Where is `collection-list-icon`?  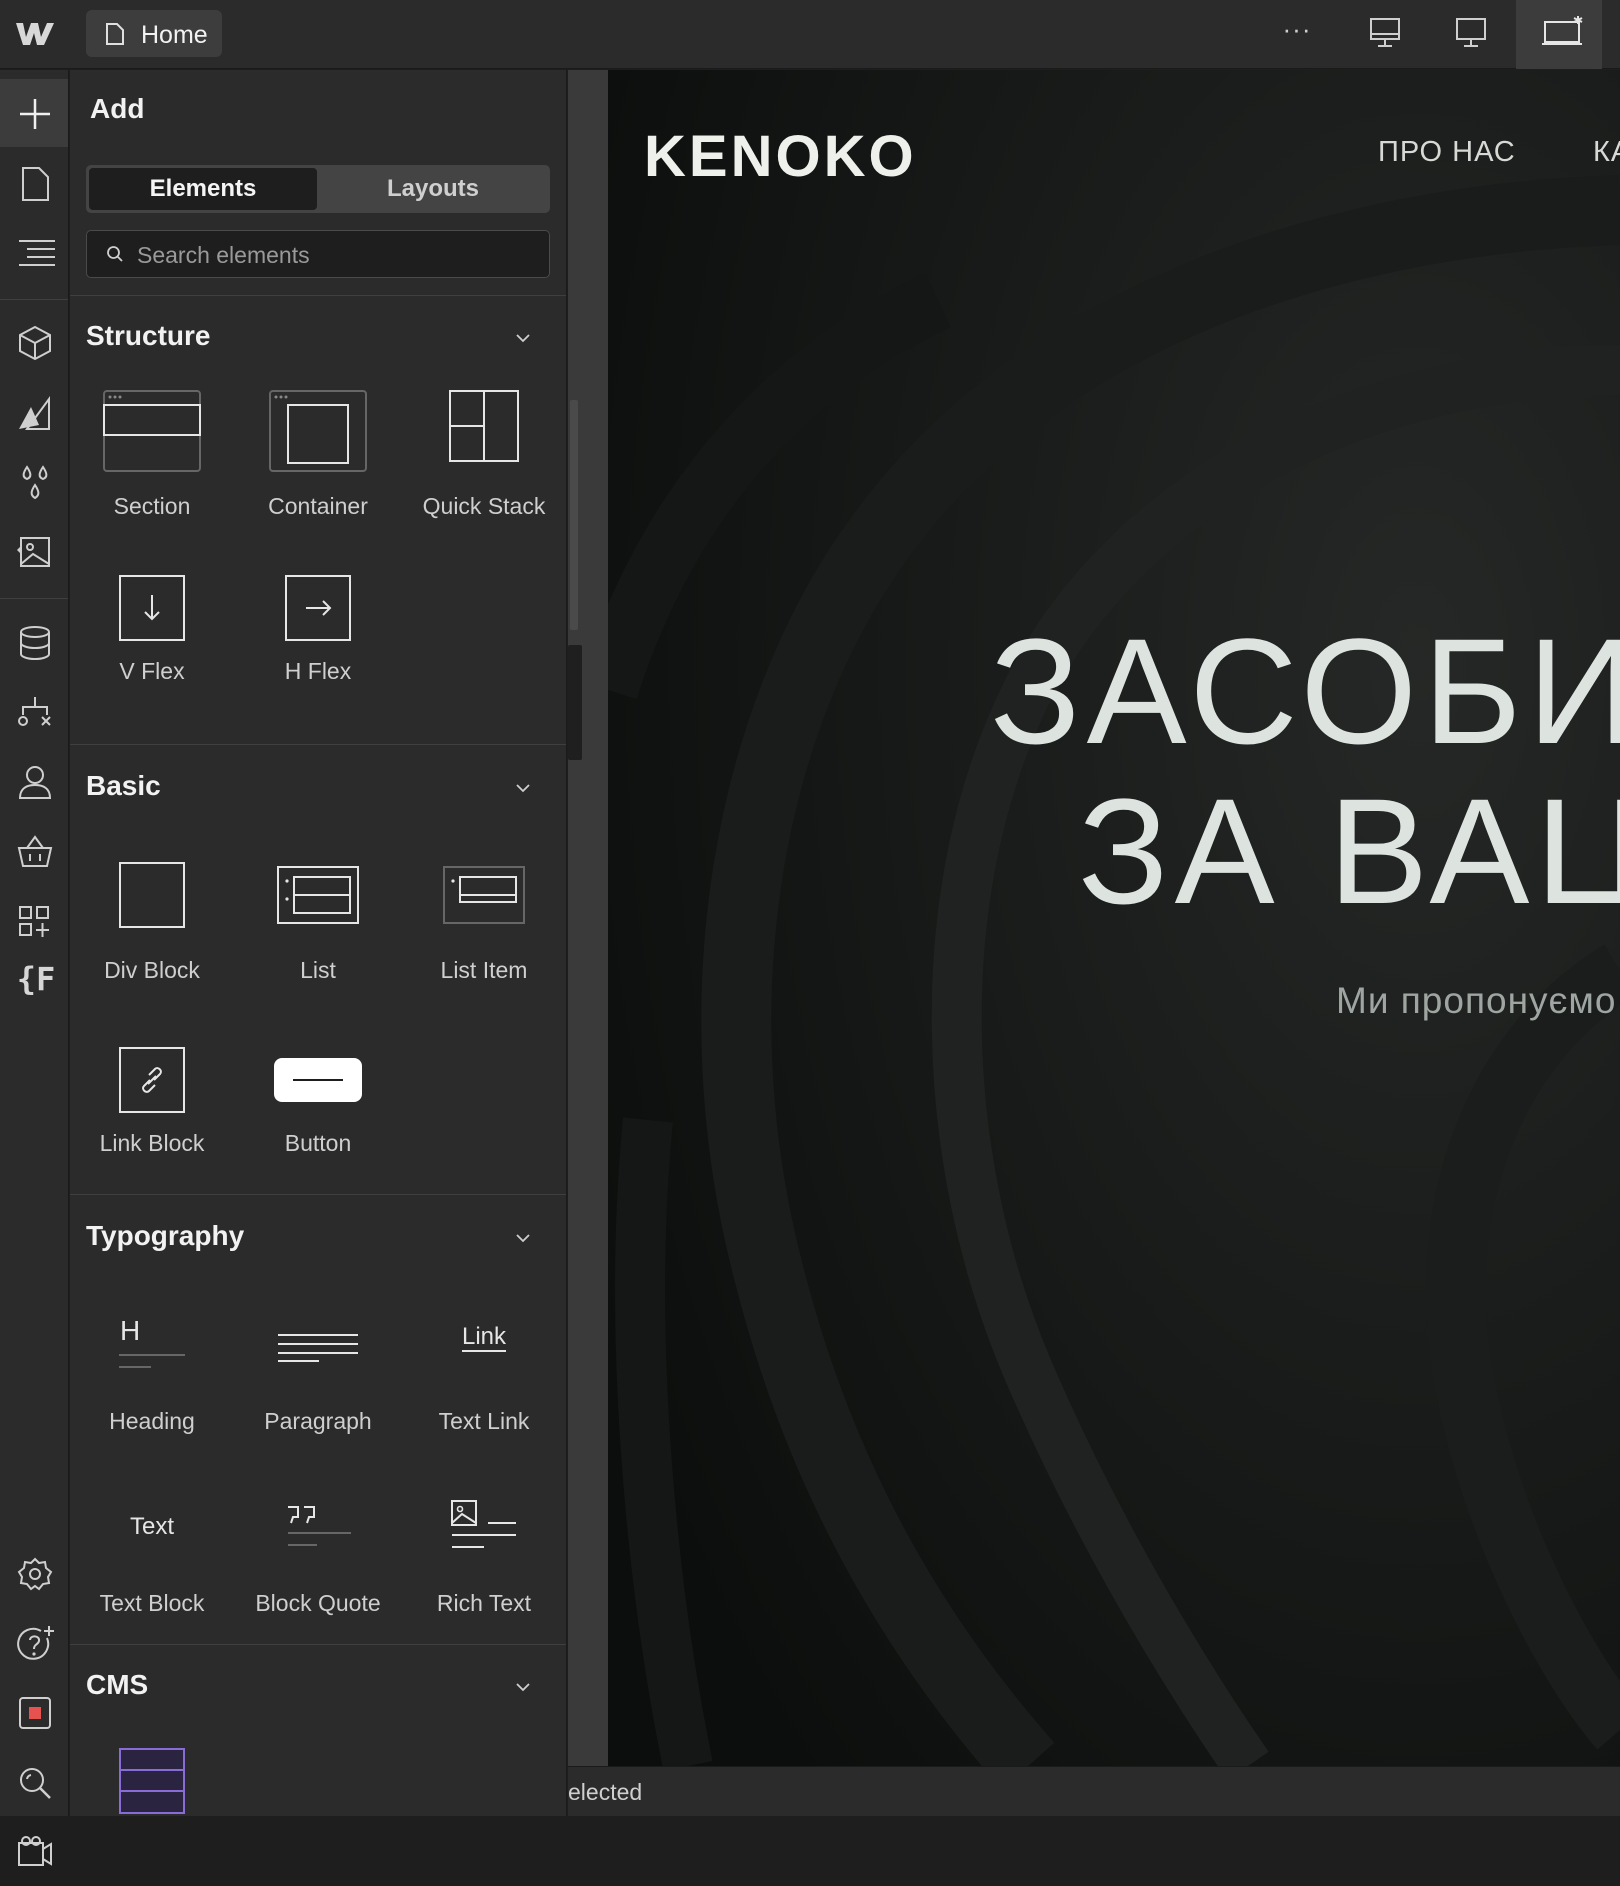 collection-list-icon is located at coordinates (152, 1781).